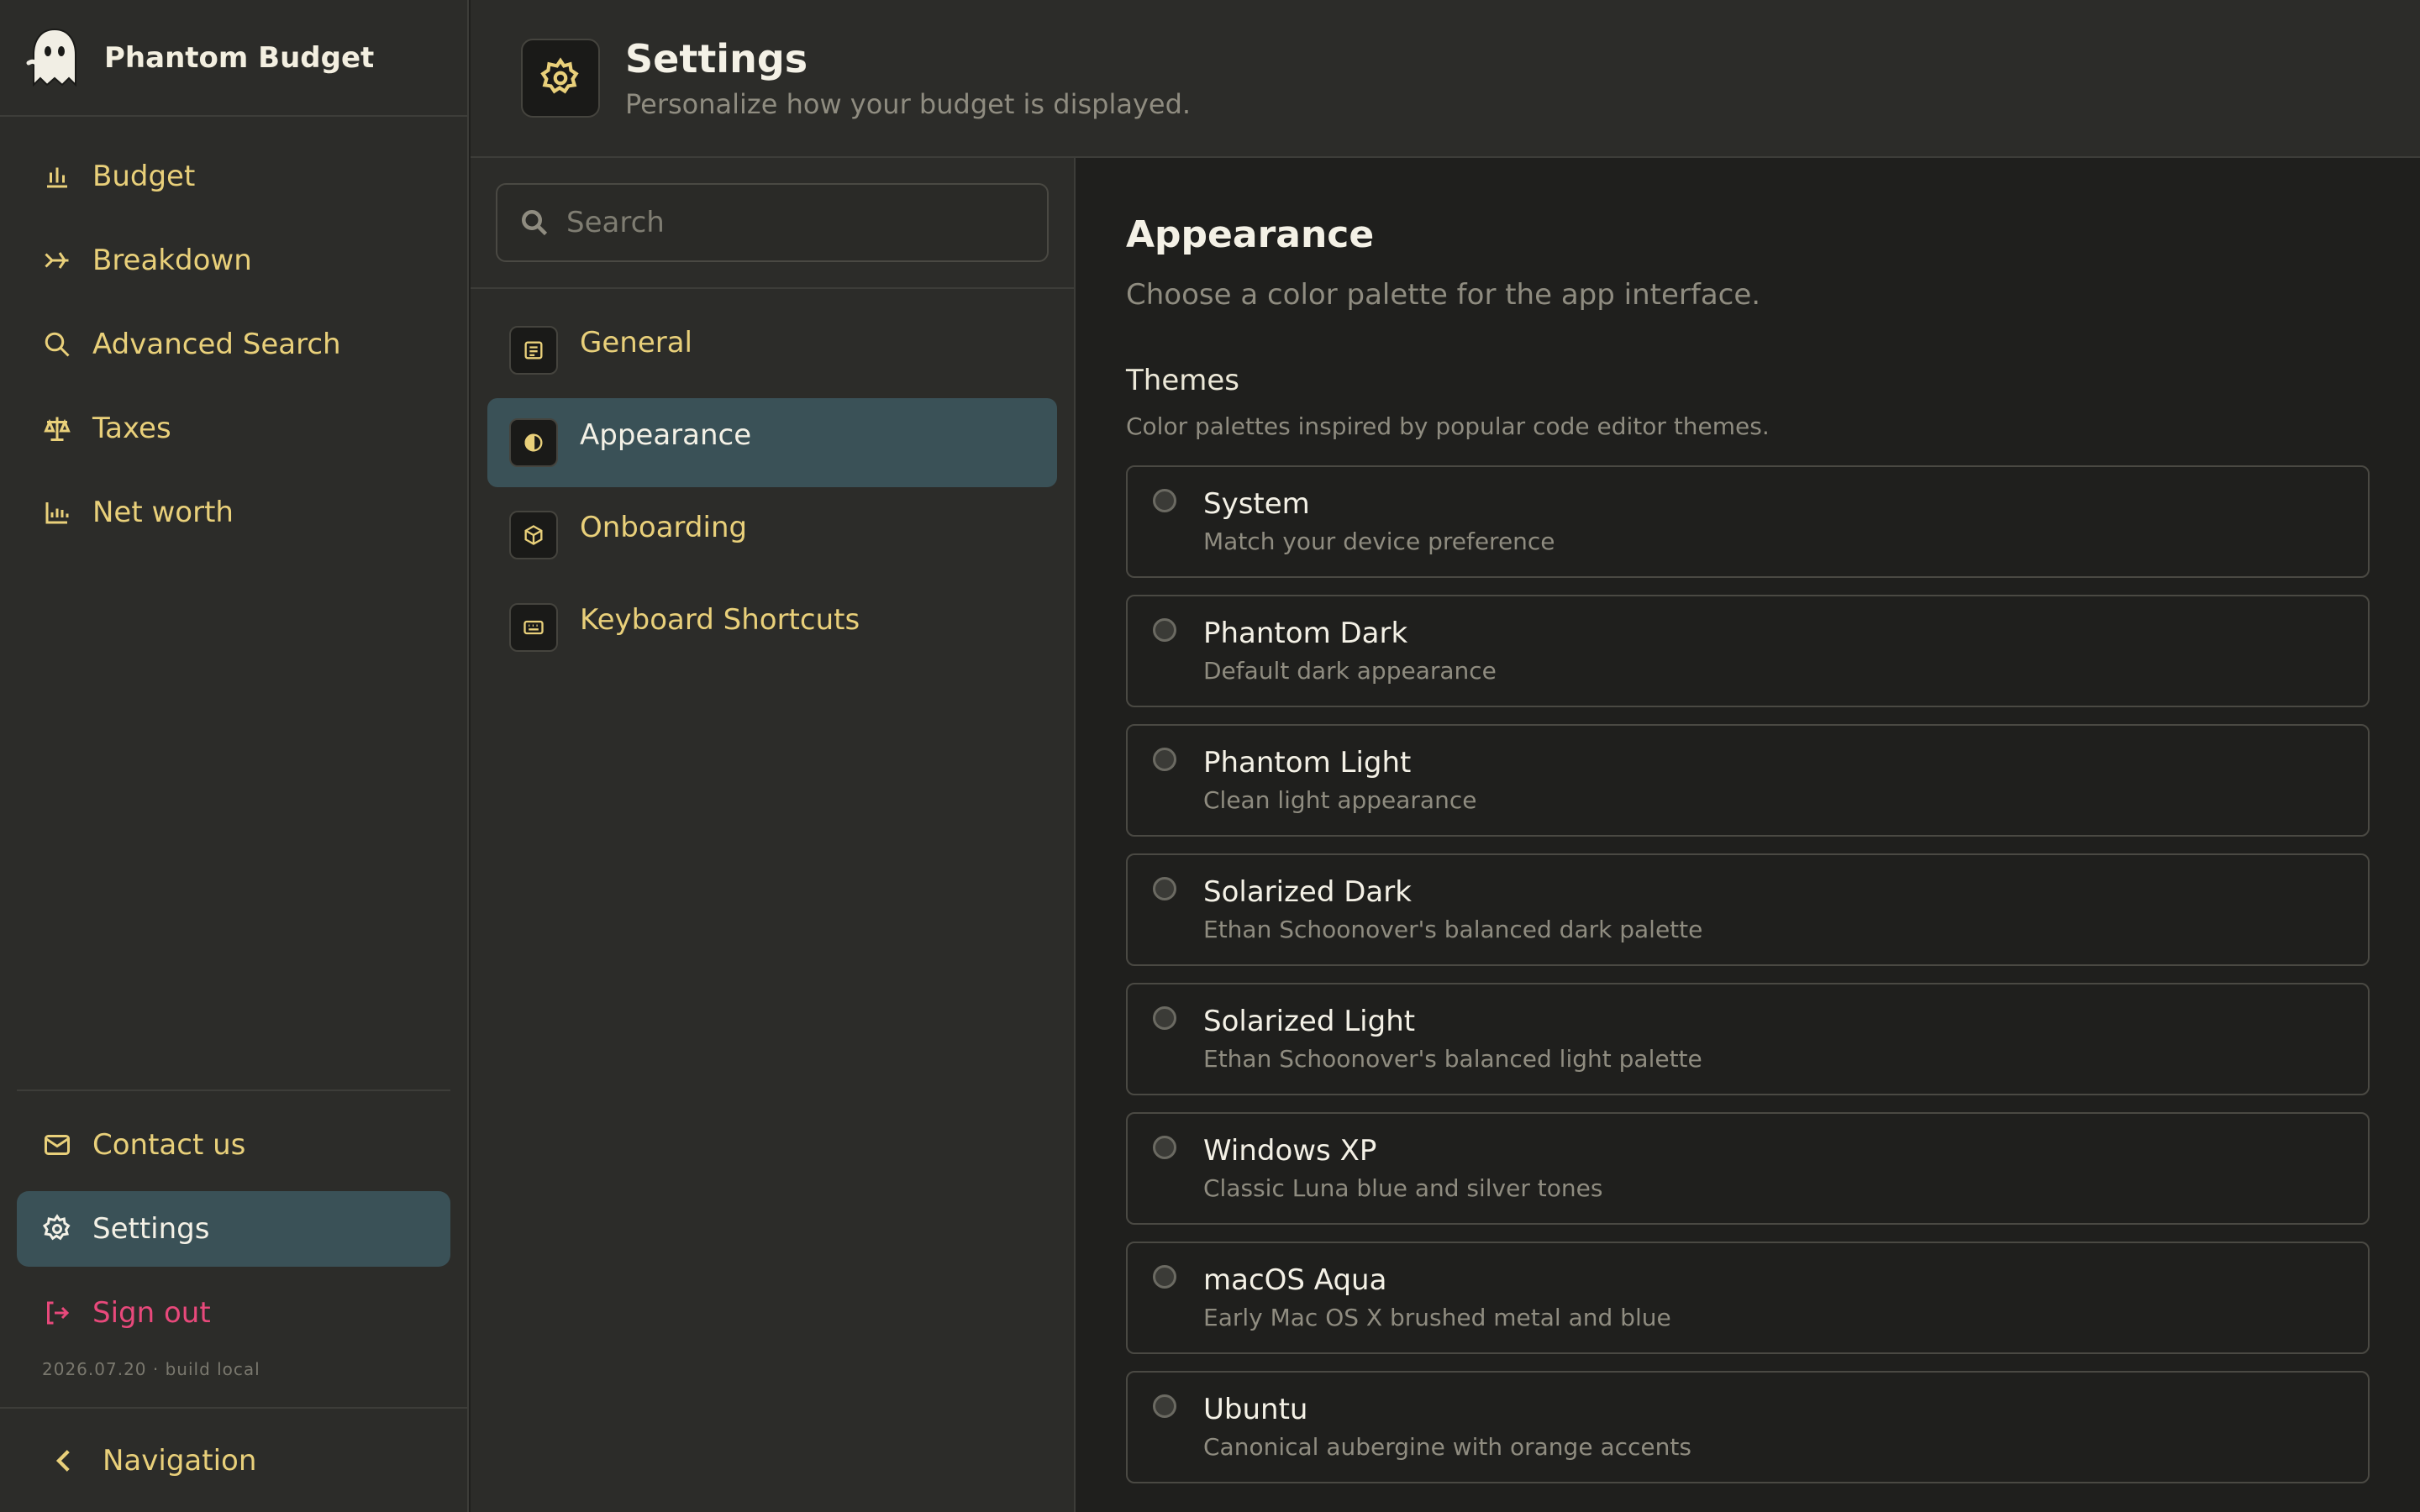  What do you see at coordinates (1182, 380) in the screenshot?
I see `themes-title: Themes` at bounding box center [1182, 380].